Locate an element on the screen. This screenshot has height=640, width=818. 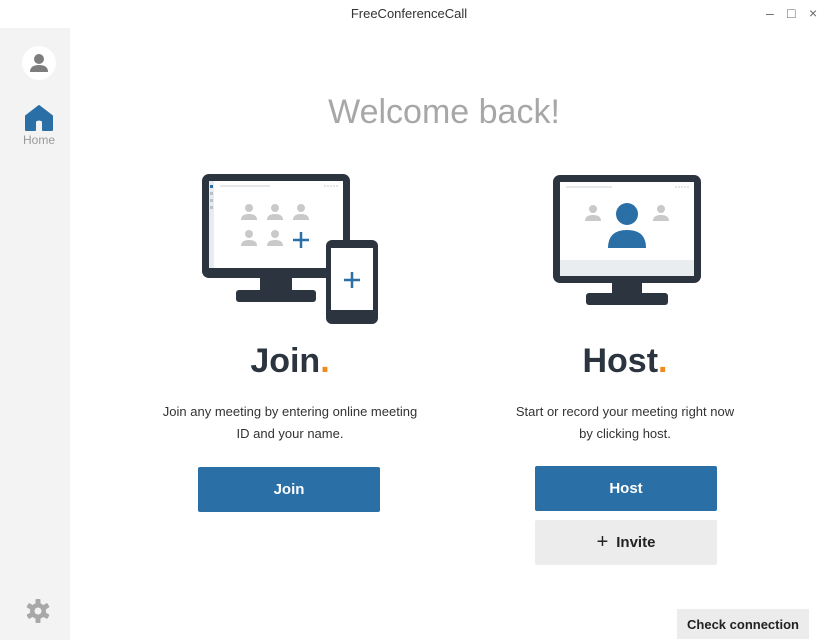
host-description-line: by clicking host. is located at coordinates (625, 433).